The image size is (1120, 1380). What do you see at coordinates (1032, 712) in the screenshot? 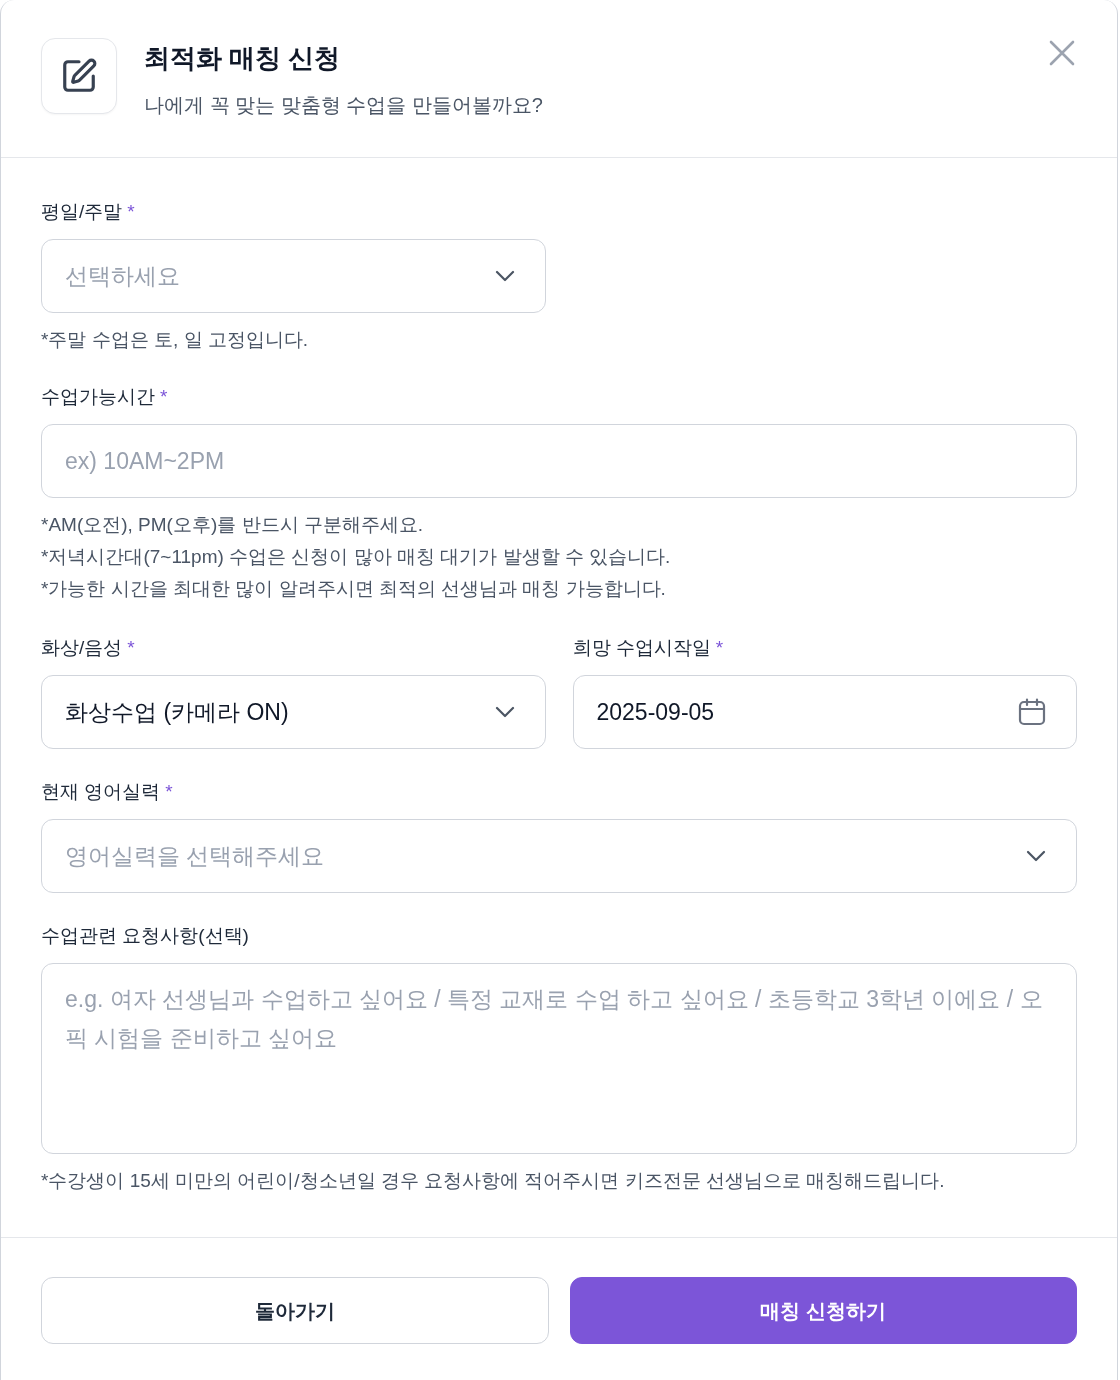
I see `calendar-icon` at bounding box center [1032, 712].